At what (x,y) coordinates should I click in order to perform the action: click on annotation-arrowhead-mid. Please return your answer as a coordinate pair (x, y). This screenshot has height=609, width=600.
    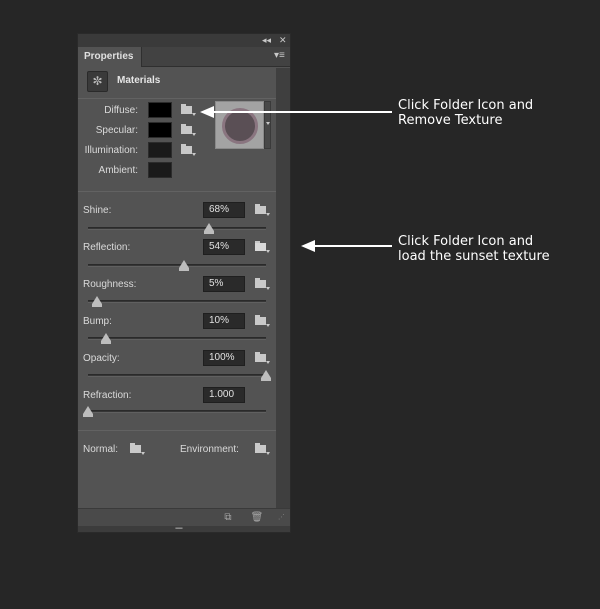
    Looking at the image, I should click on (308, 246).